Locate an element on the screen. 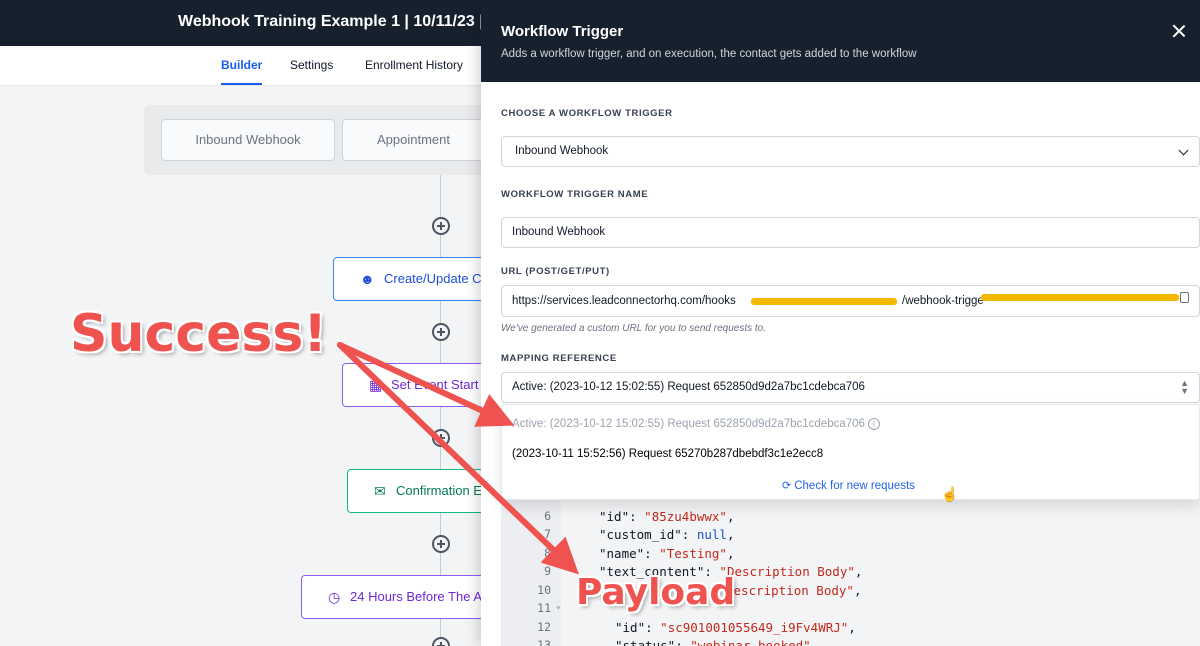  node-label: Create/Update C is located at coordinates (433, 278).